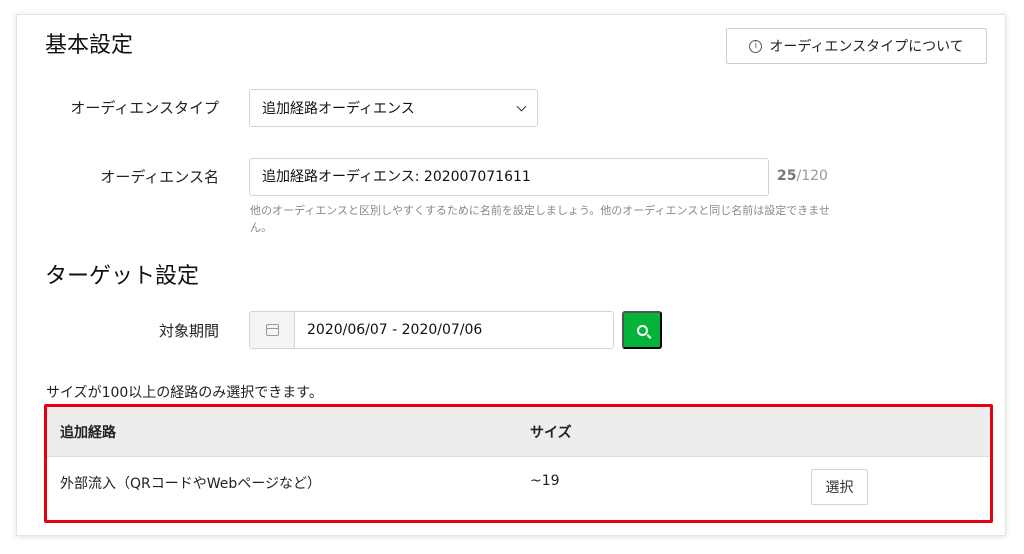  I want to click on audience-type-select: 追加経路オーディエンス, so click(393, 108).